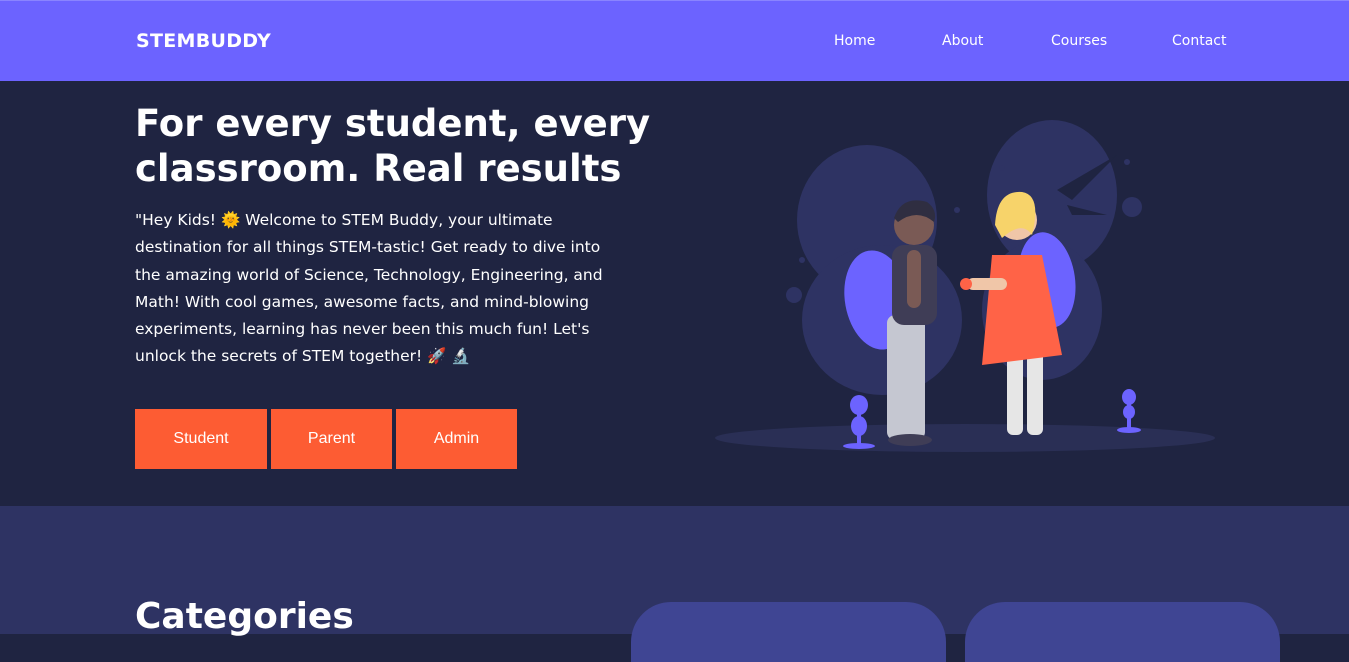  What do you see at coordinates (203, 41) in the screenshot?
I see `site-logo: STEMBUDDY` at bounding box center [203, 41].